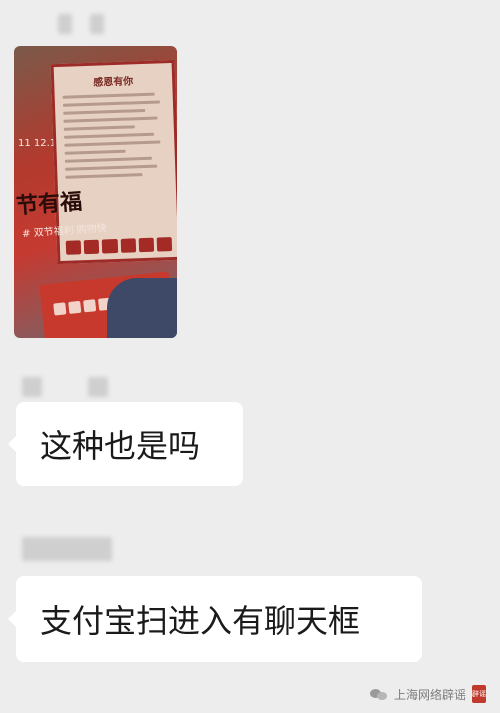 This screenshot has width=500, height=713. What do you see at coordinates (120, 446) in the screenshot?
I see `message-text: 这种也是吗` at bounding box center [120, 446].